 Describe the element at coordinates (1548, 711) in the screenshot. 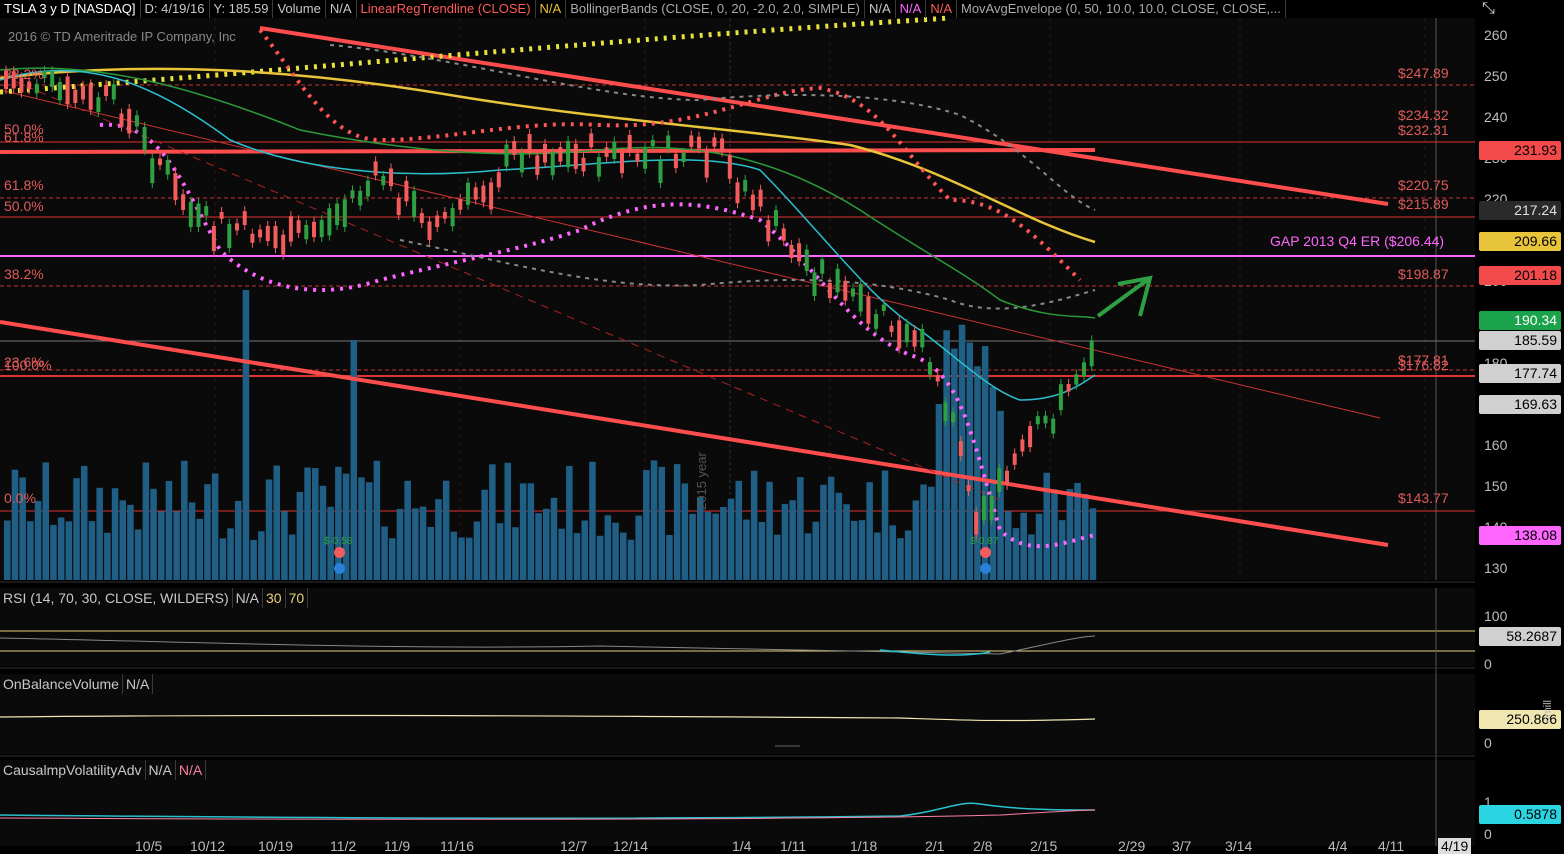

I see `obv-unit: <mill` at that location.